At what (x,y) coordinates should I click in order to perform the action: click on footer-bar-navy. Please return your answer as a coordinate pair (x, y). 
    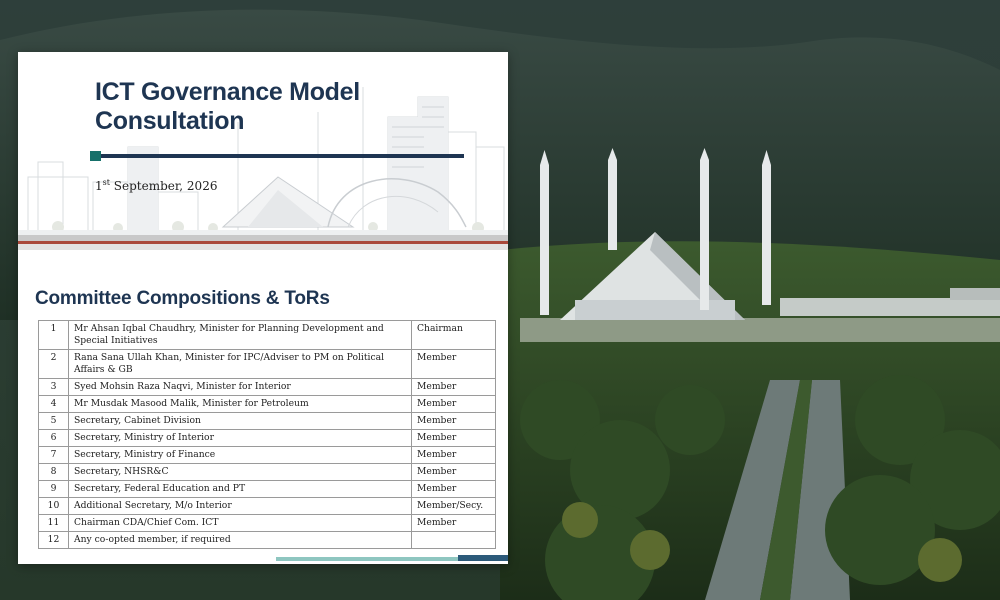
    Looking at the image, I should click on (483, 558).